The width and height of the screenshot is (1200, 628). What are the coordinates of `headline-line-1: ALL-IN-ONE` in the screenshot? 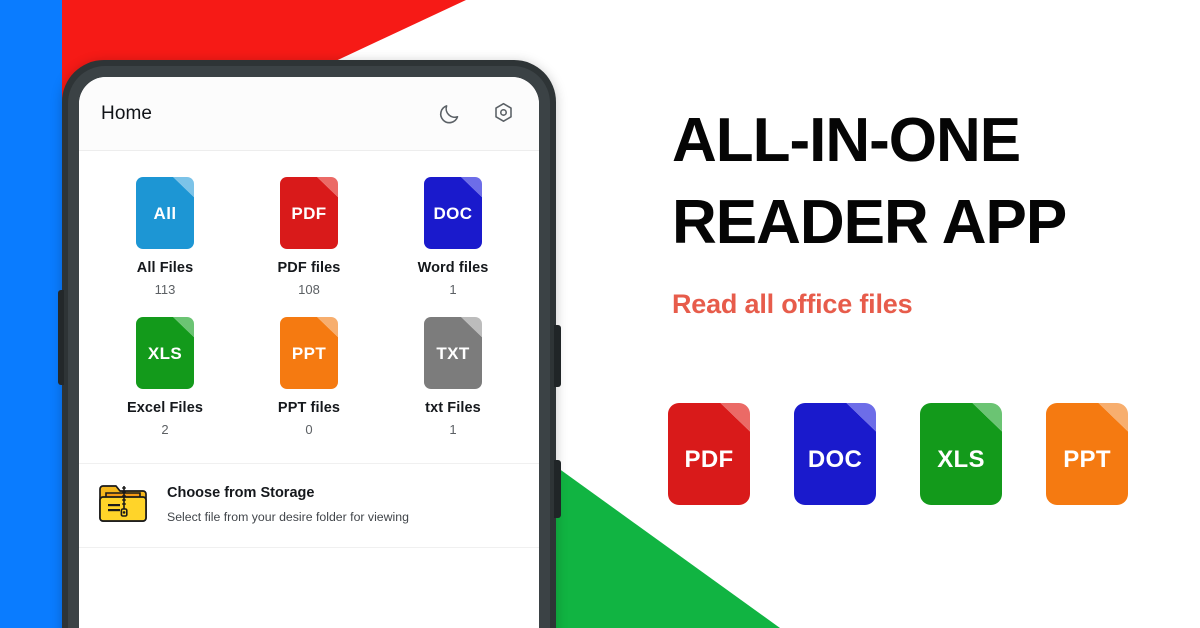 It's located at (846, 140).